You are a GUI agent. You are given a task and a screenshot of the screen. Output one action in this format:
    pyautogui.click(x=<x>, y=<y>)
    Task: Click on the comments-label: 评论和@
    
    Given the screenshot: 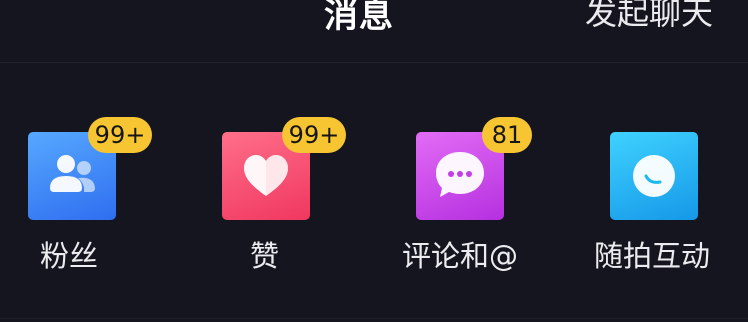 What is the action you would take?
    pyautogui.click(x=460, y=256)
    